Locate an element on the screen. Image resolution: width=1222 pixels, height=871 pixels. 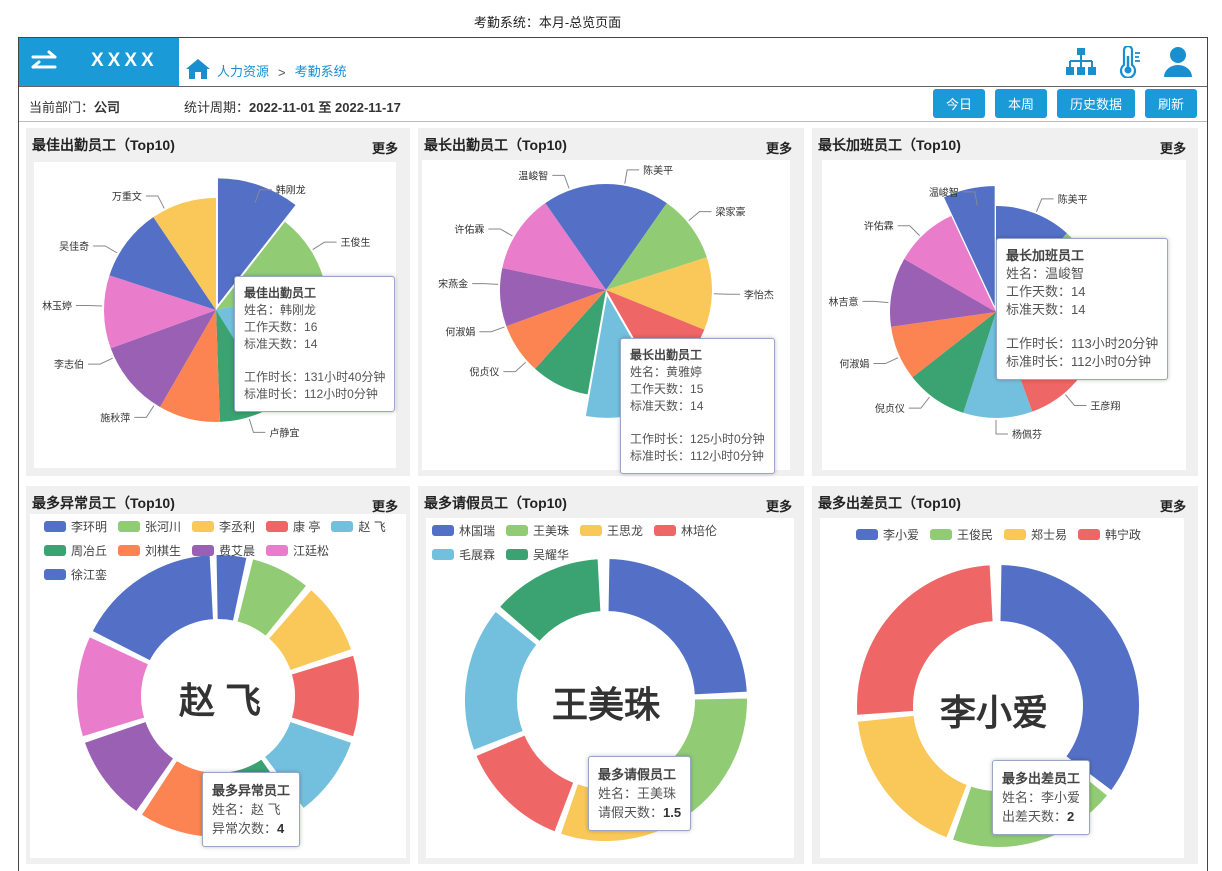
tooltip-name: 李小爱 is located at coordinates (1061, 797).